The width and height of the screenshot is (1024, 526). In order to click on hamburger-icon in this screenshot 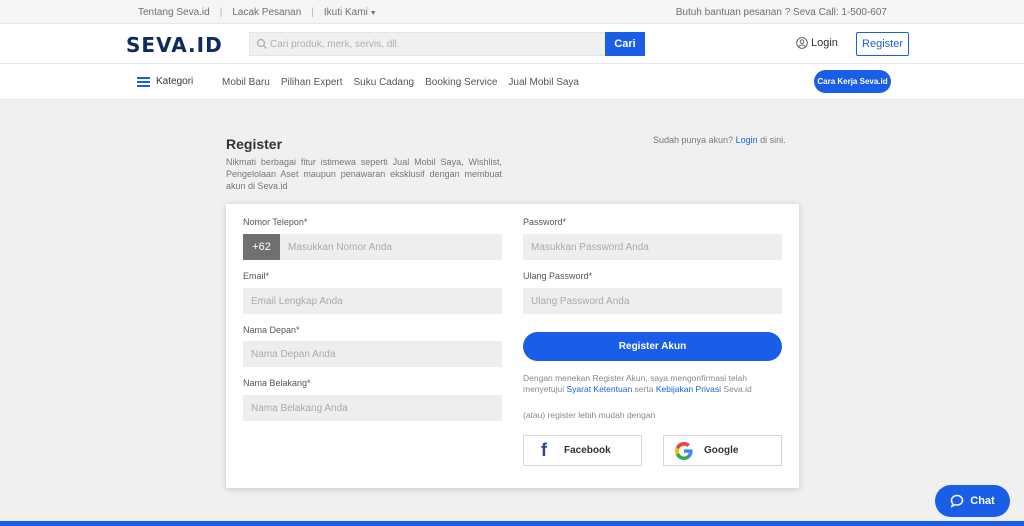, I will do `click(143, 81)`.